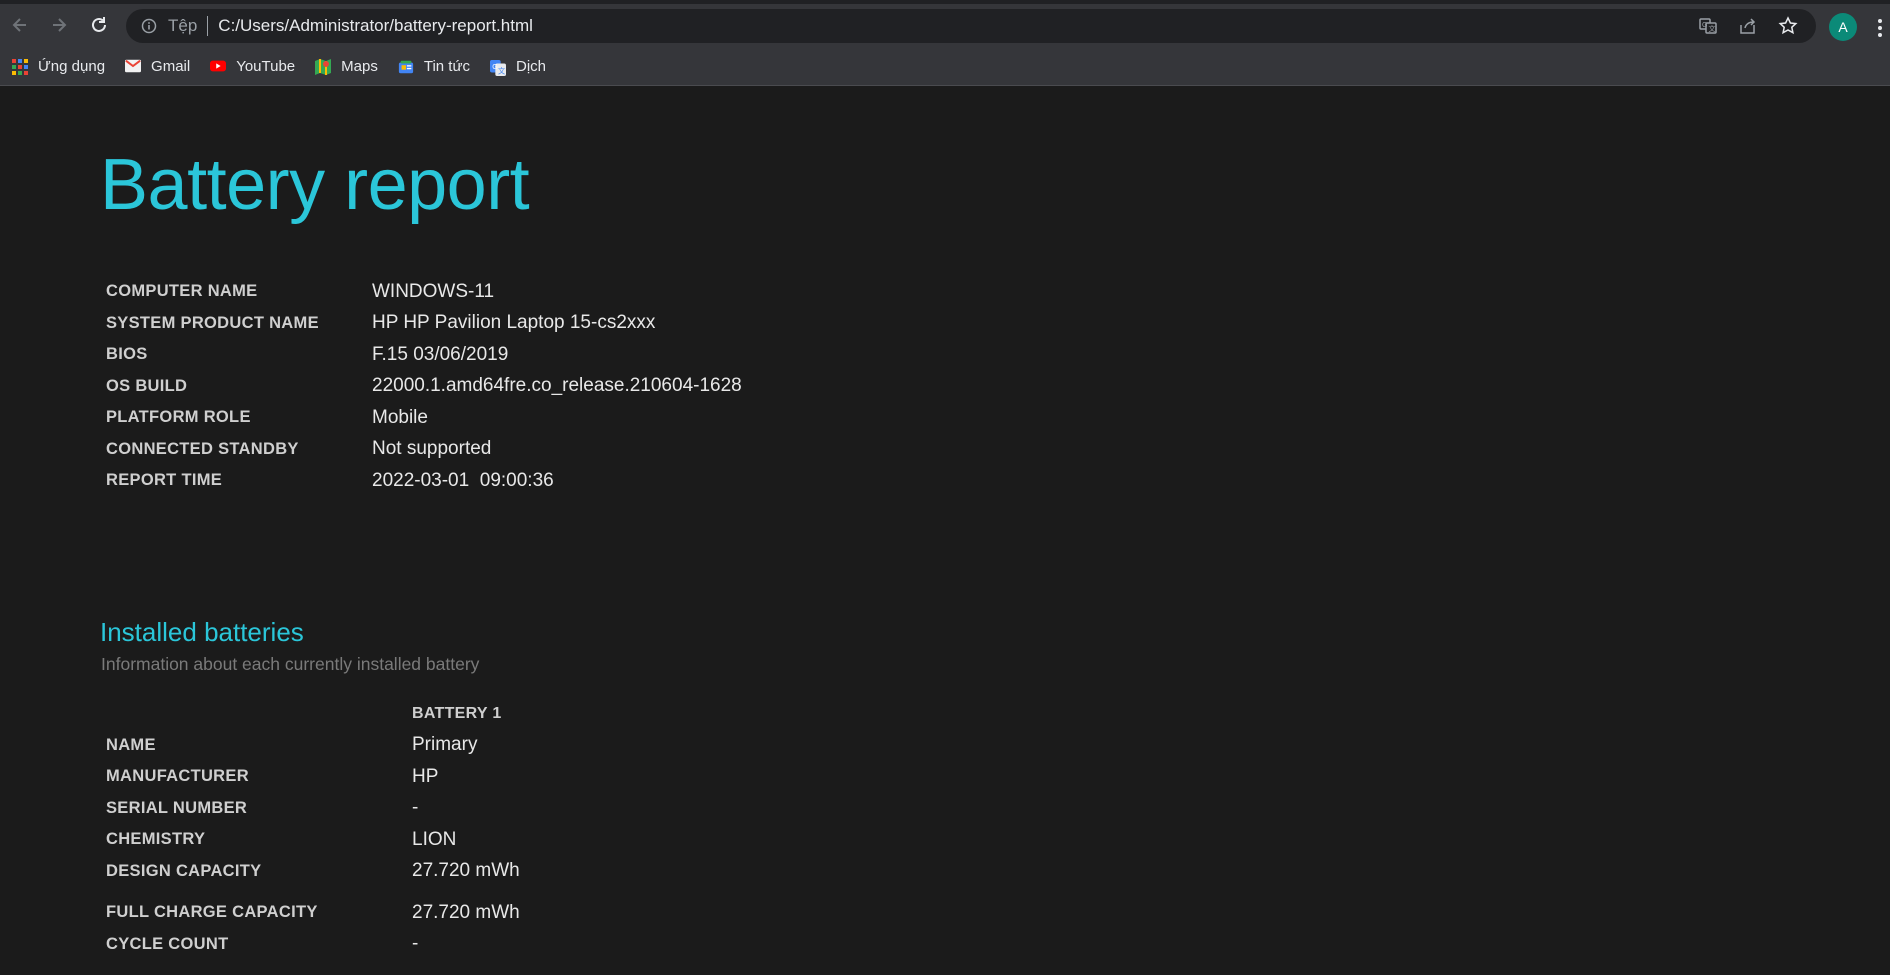  I want to click on table-row: CONNECTED STANDBY Not supported, so click(424, 450).